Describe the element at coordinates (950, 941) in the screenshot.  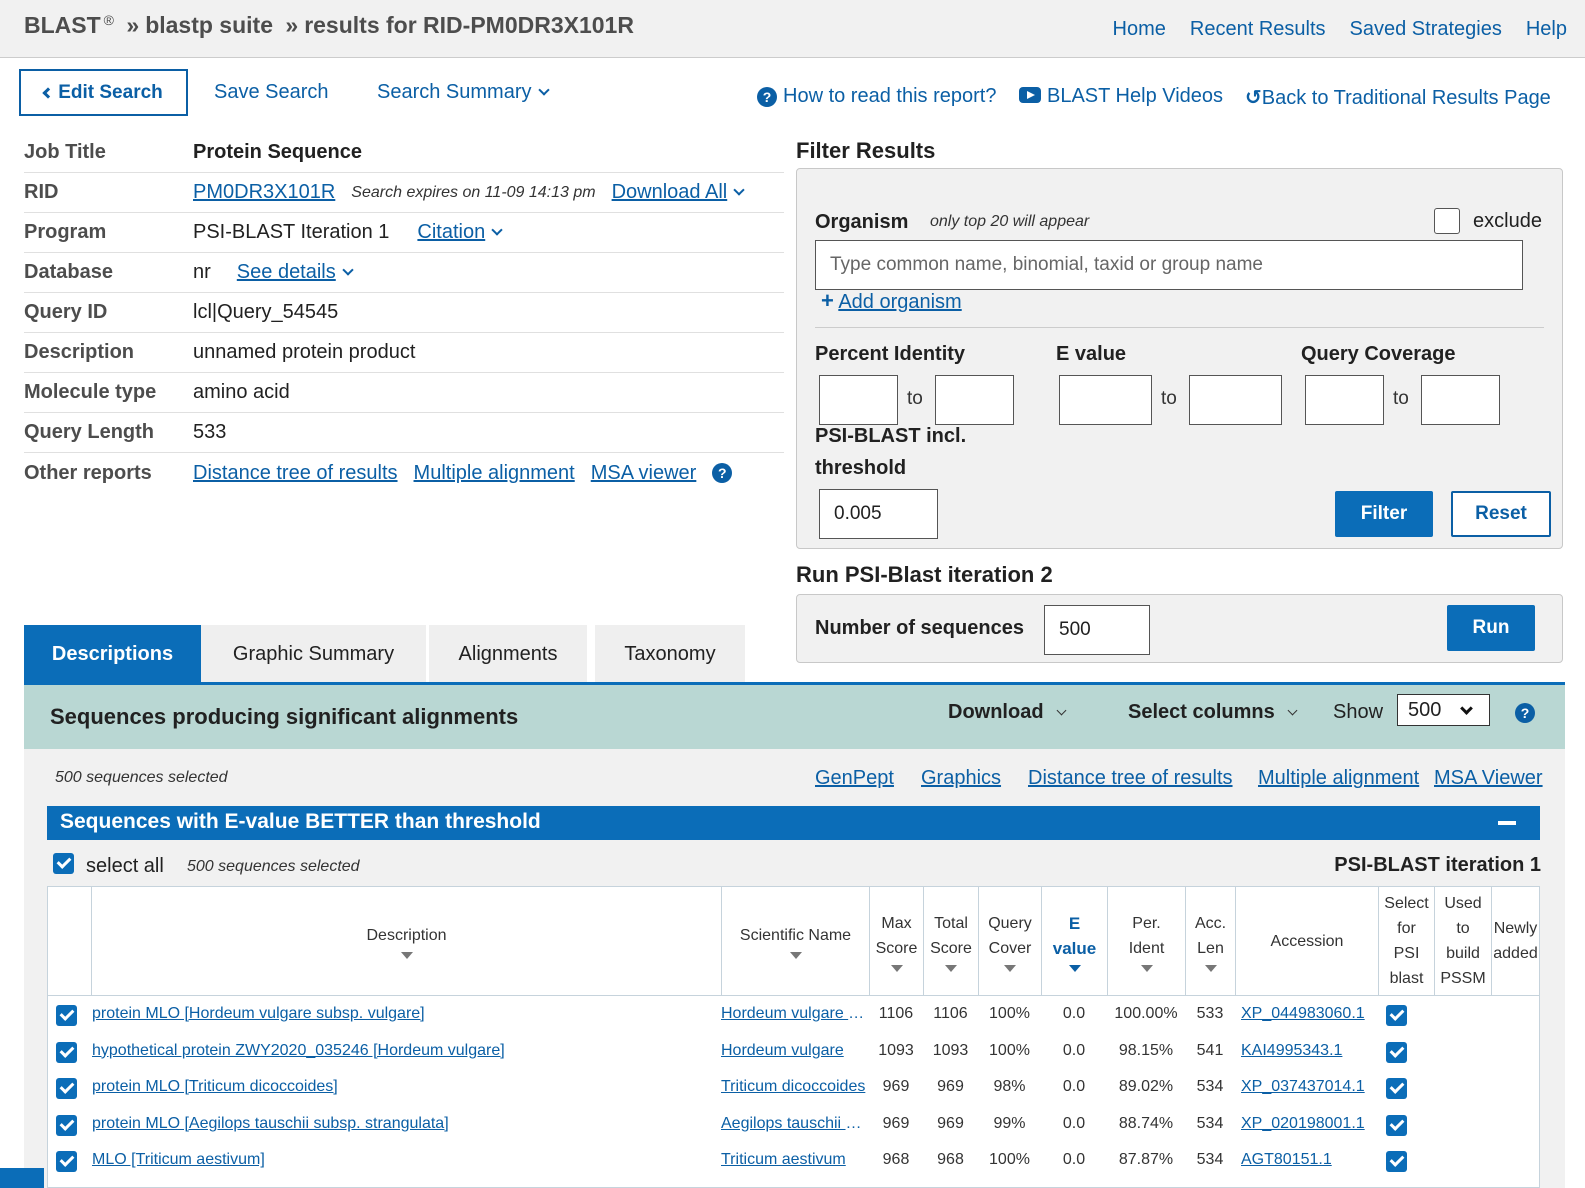
I see `header-total-score: Total Score` at that location.